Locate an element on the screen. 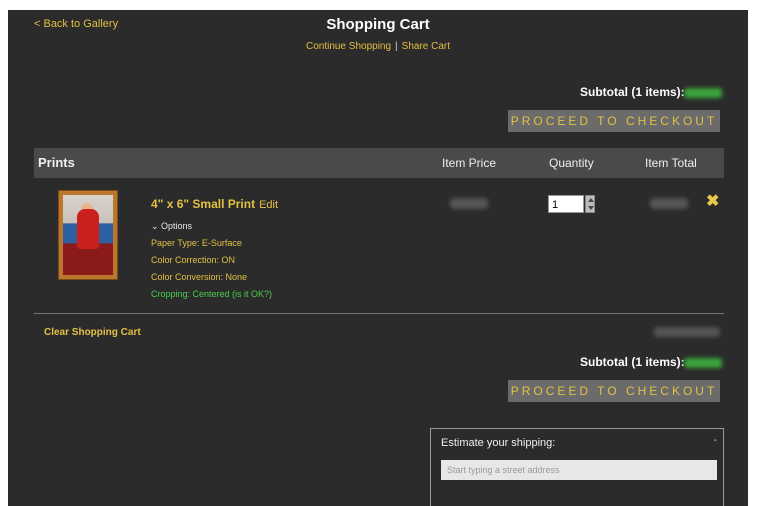 The height and width of the screenshot is (506, 759). item-price-redacted is located at coordinates (469, 203).